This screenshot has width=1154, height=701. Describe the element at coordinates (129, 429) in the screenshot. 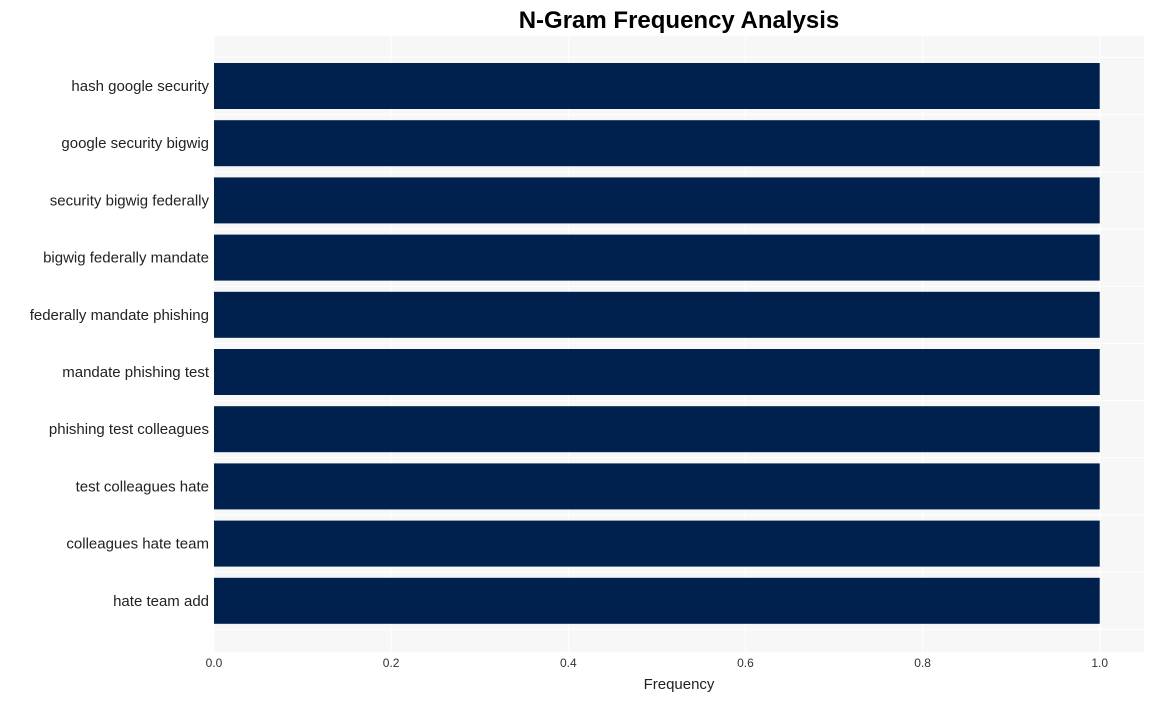

I see `y-tick-label: phishing test colleagues` at that location.